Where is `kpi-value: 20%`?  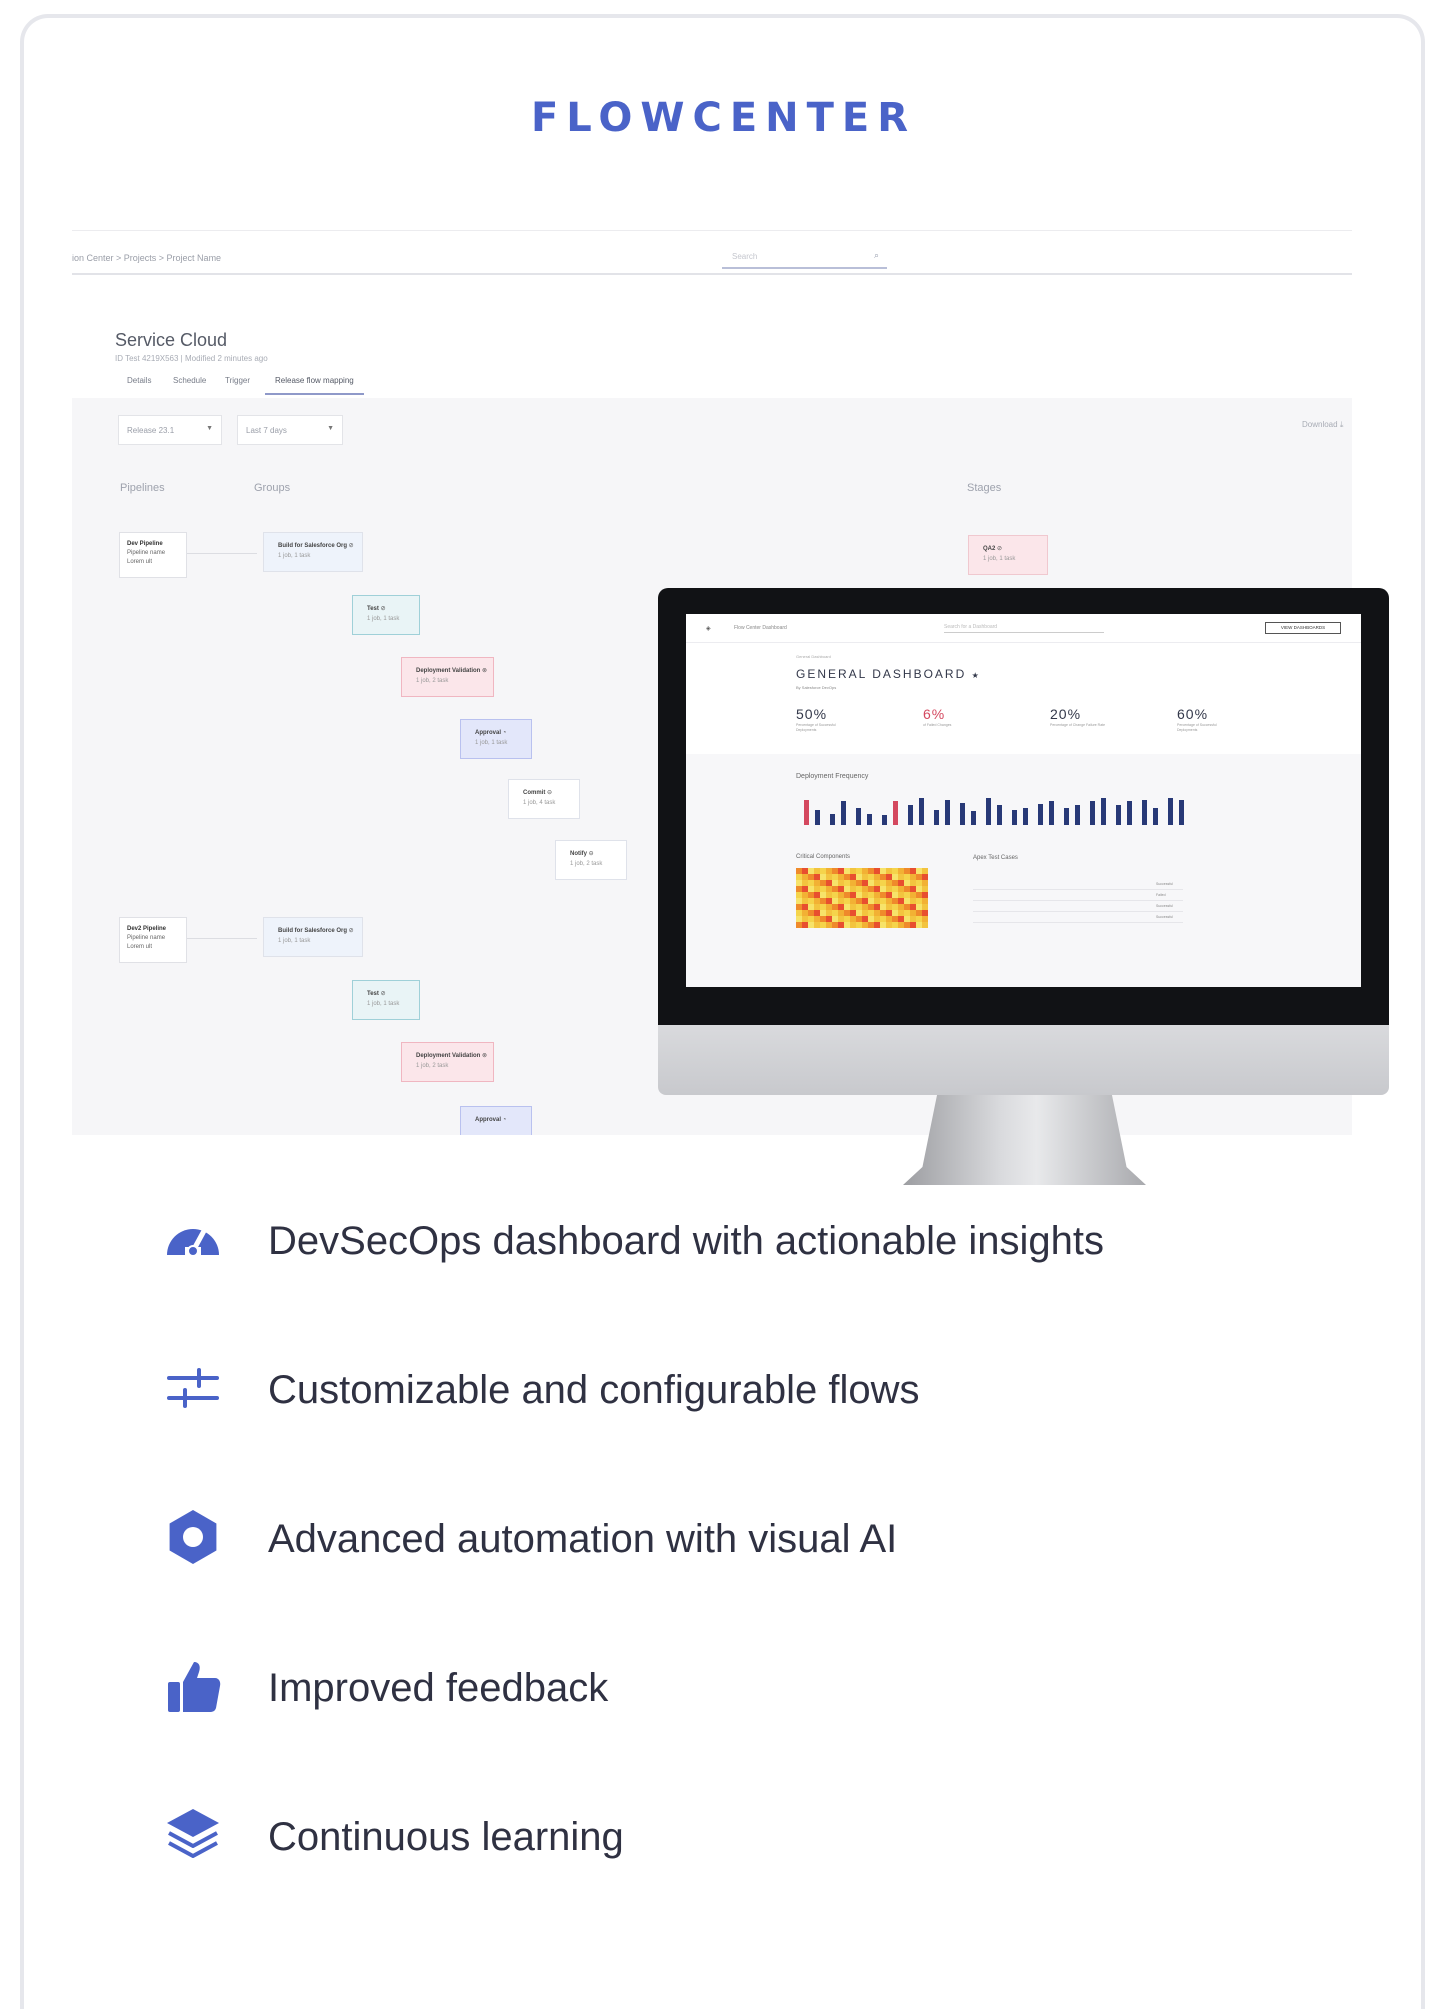
kpi-value: 20% is located at coordinates (1066, 714).